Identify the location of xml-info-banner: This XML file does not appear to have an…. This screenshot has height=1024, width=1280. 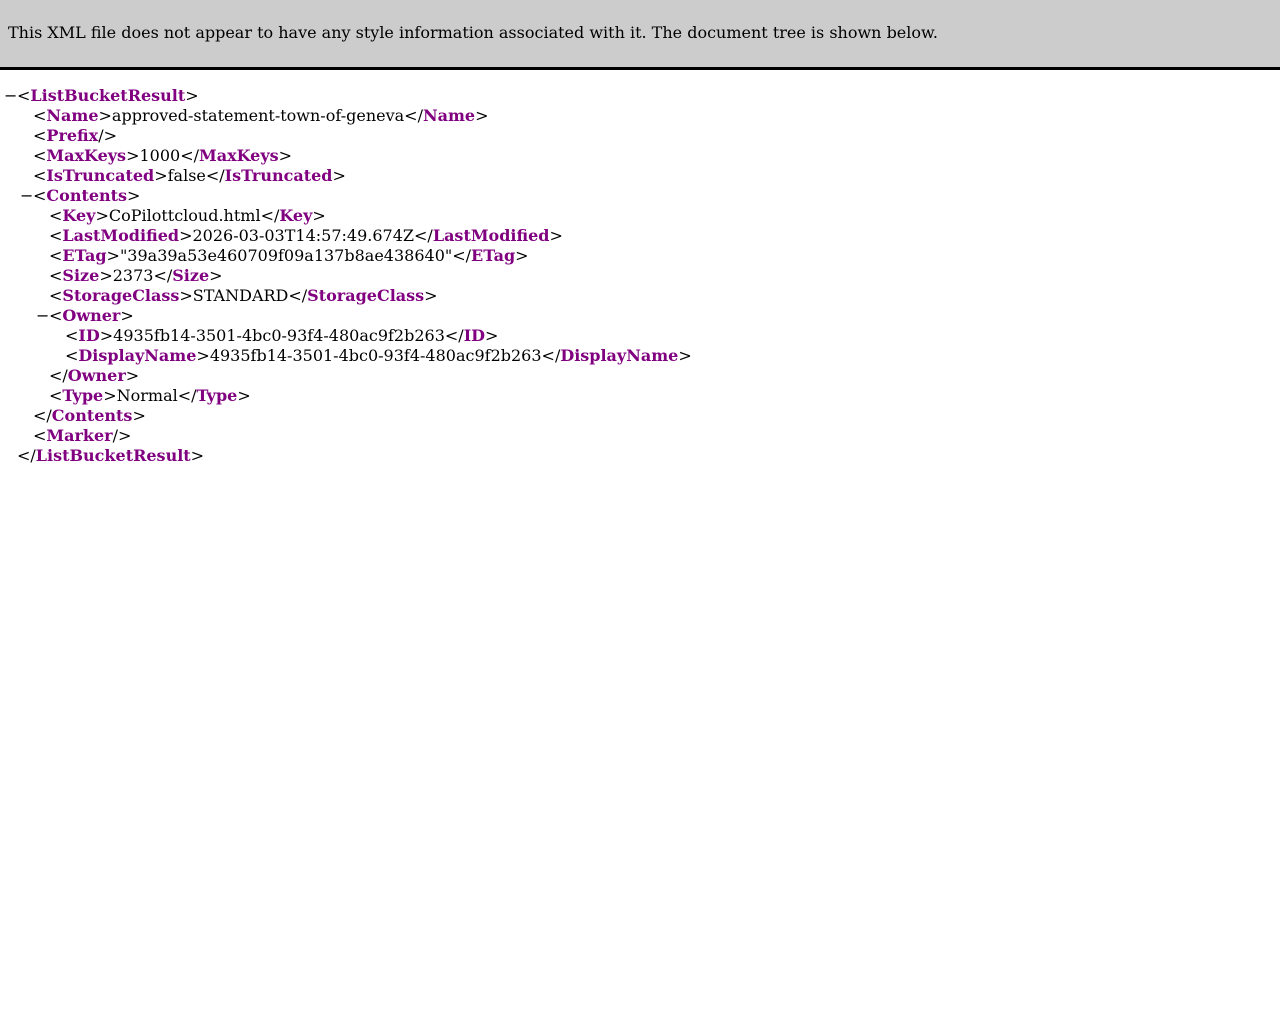
(640, 35).